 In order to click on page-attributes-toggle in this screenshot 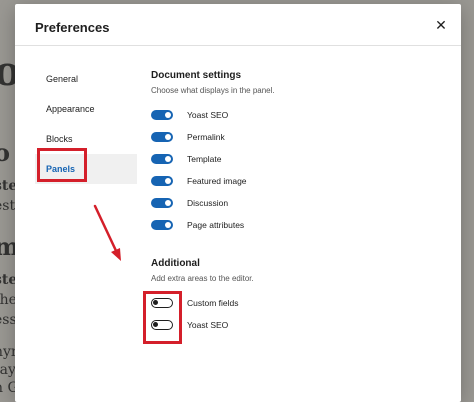, I will do `click(162, 225)`.